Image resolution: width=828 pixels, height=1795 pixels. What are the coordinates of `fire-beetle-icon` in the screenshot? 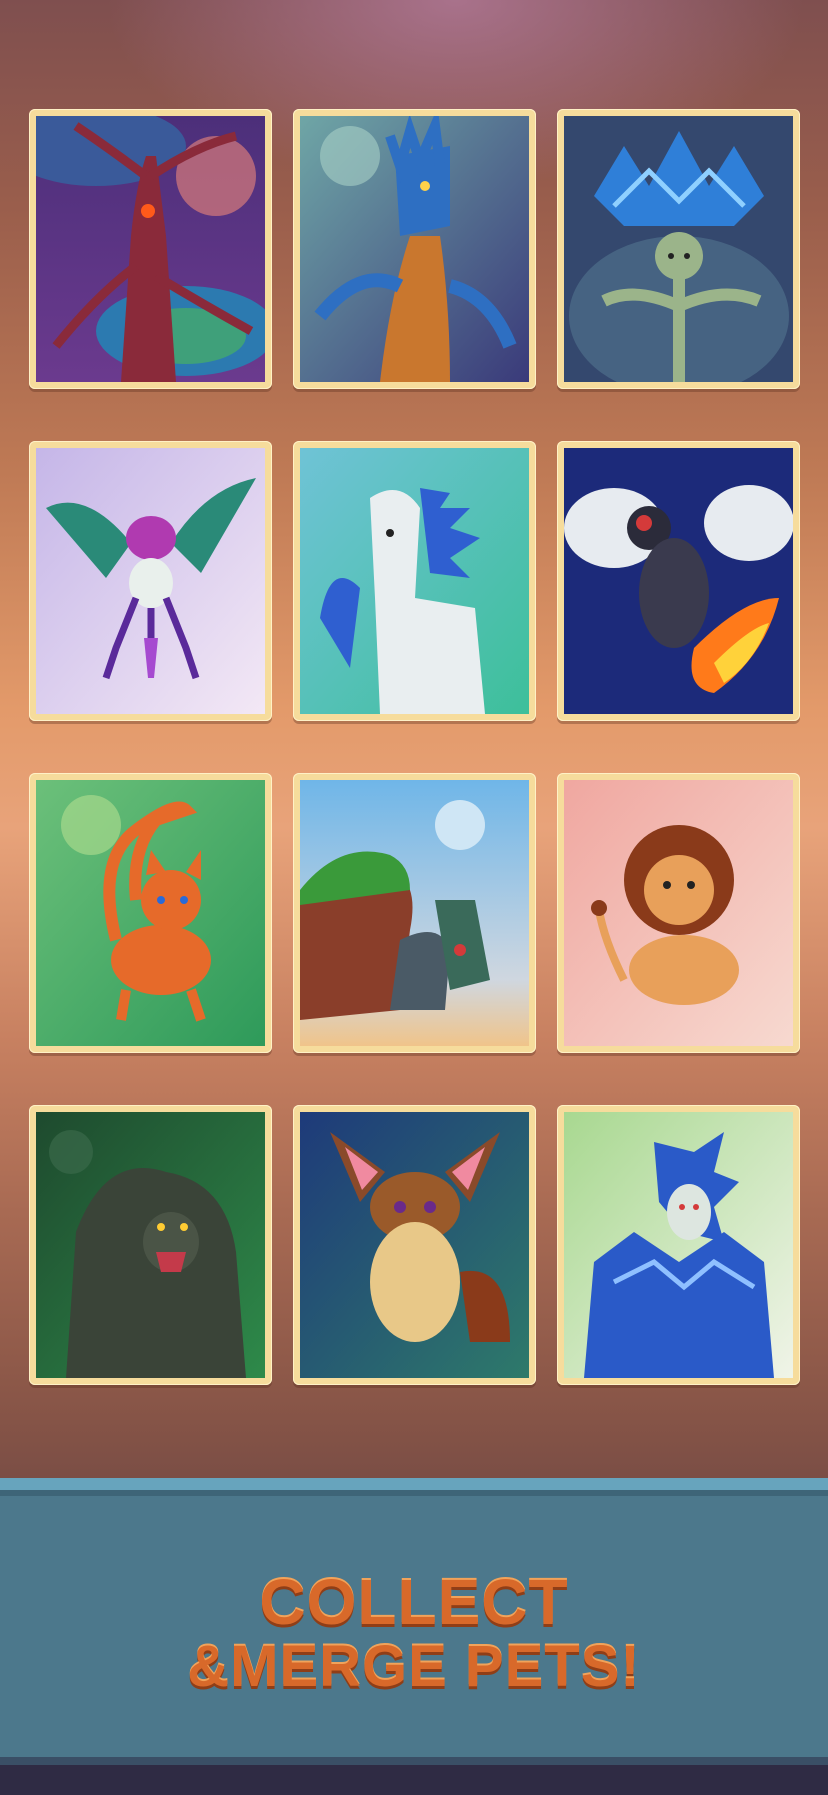 It's located at (678, 581).